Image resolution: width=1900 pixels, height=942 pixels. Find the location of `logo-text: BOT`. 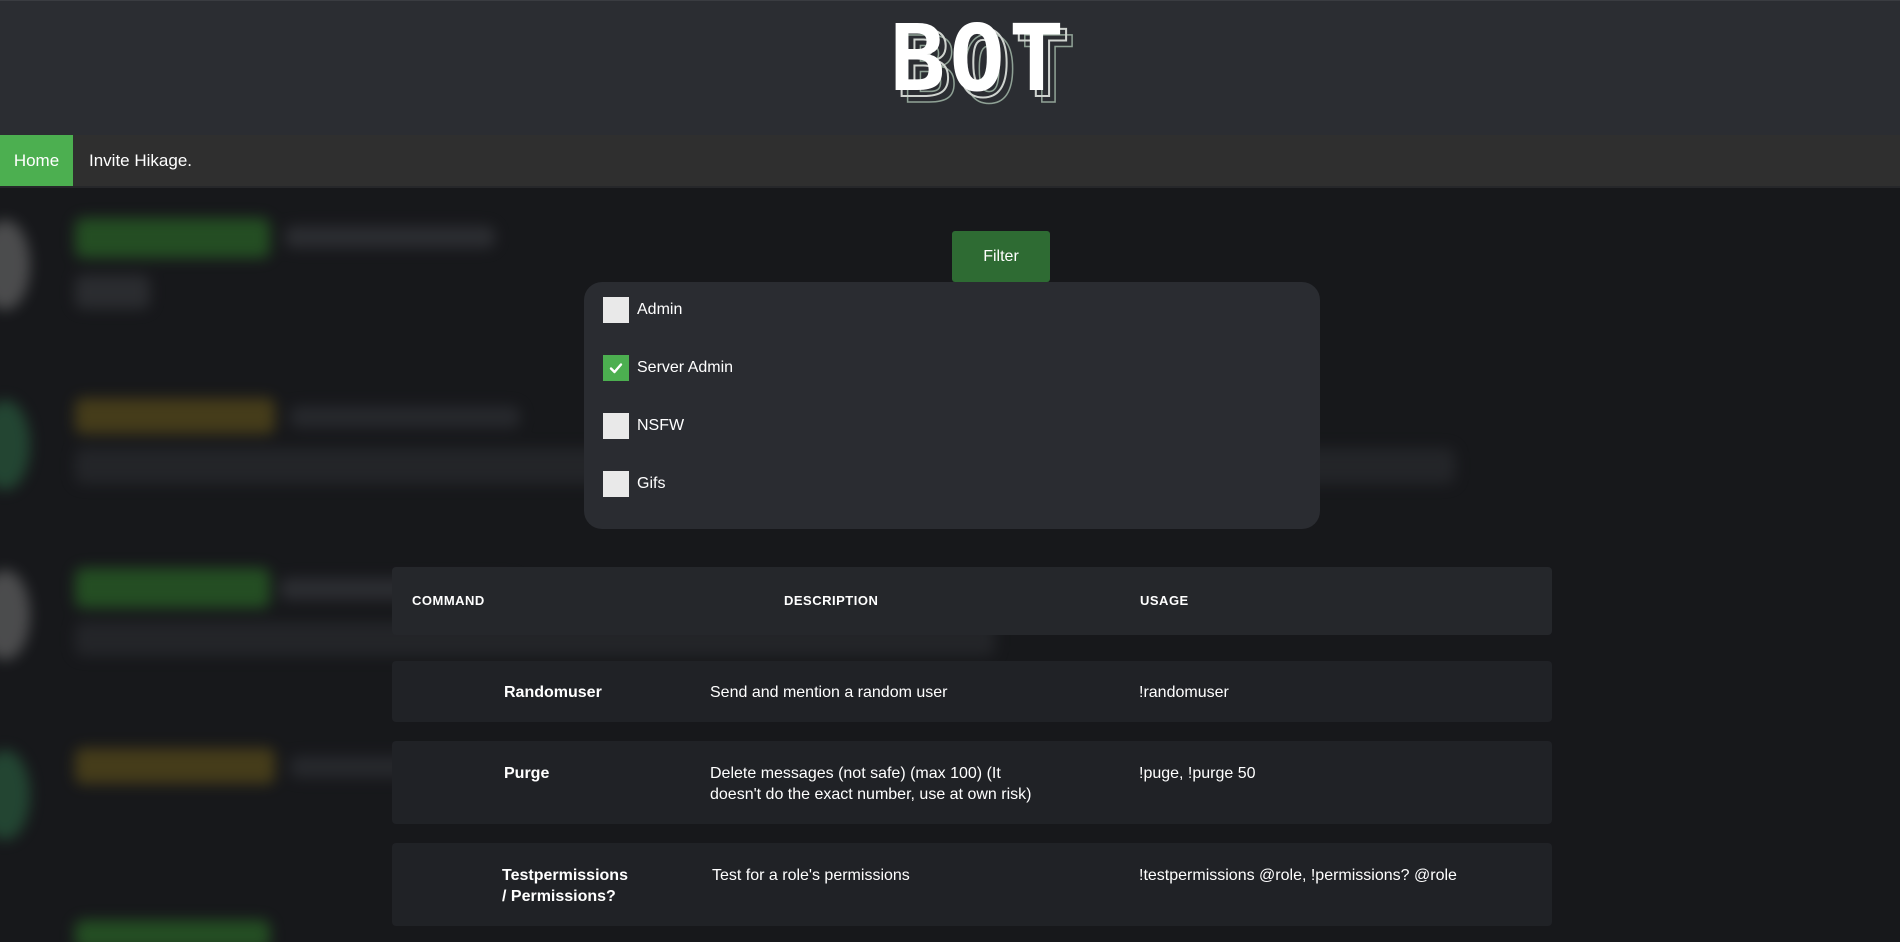

logo-text: BOT is located at coordinates (979, 58).